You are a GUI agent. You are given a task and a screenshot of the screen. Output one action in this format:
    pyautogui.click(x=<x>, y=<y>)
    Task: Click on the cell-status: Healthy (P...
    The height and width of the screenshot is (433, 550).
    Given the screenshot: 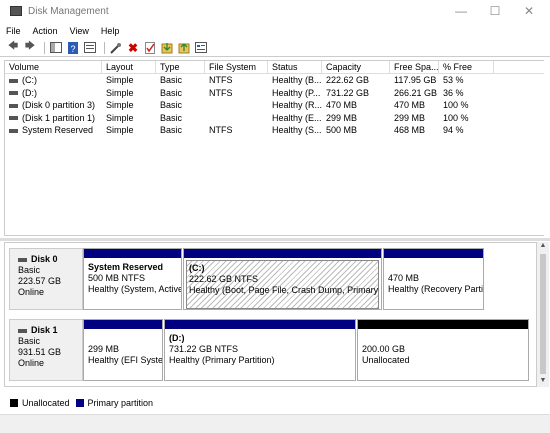 What is the action you would take?
    pyautogui.click(x=296, y=92)
    